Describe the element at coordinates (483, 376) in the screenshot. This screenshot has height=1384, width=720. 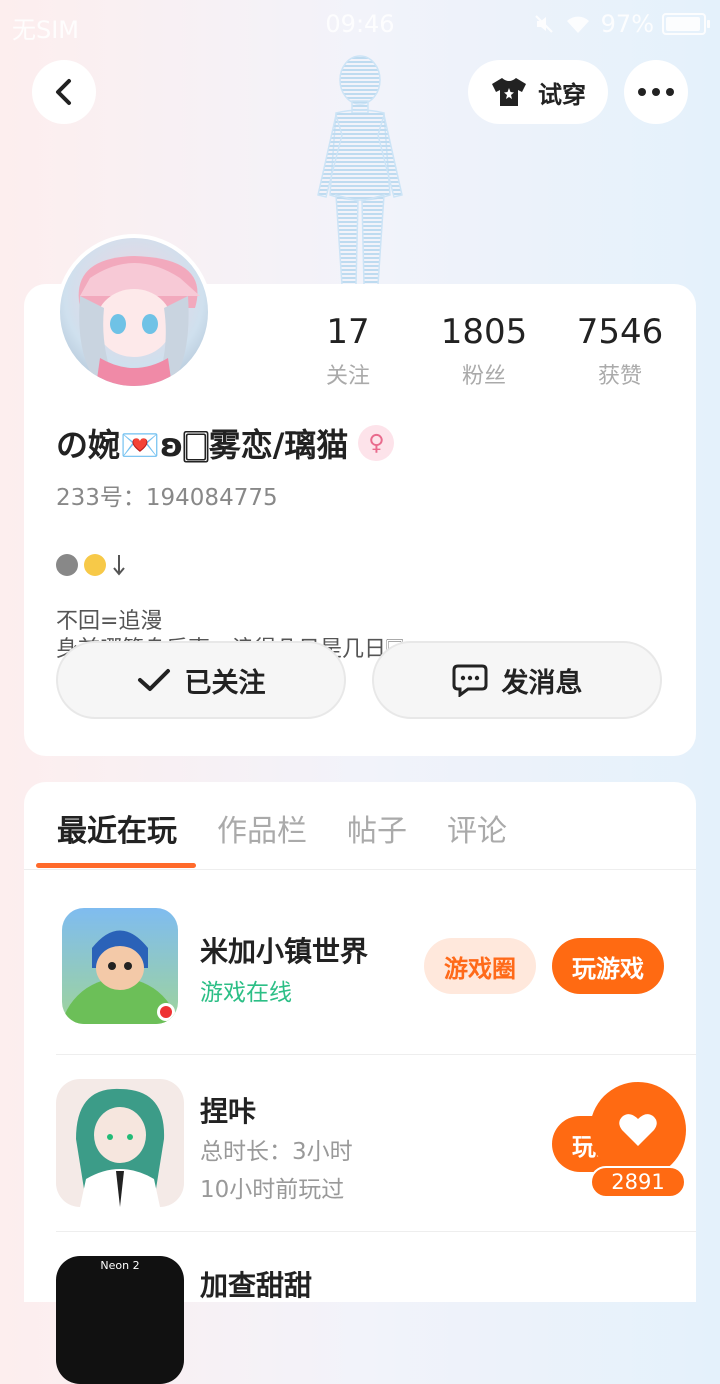
I see `fans-label: 粉丝` at that location.